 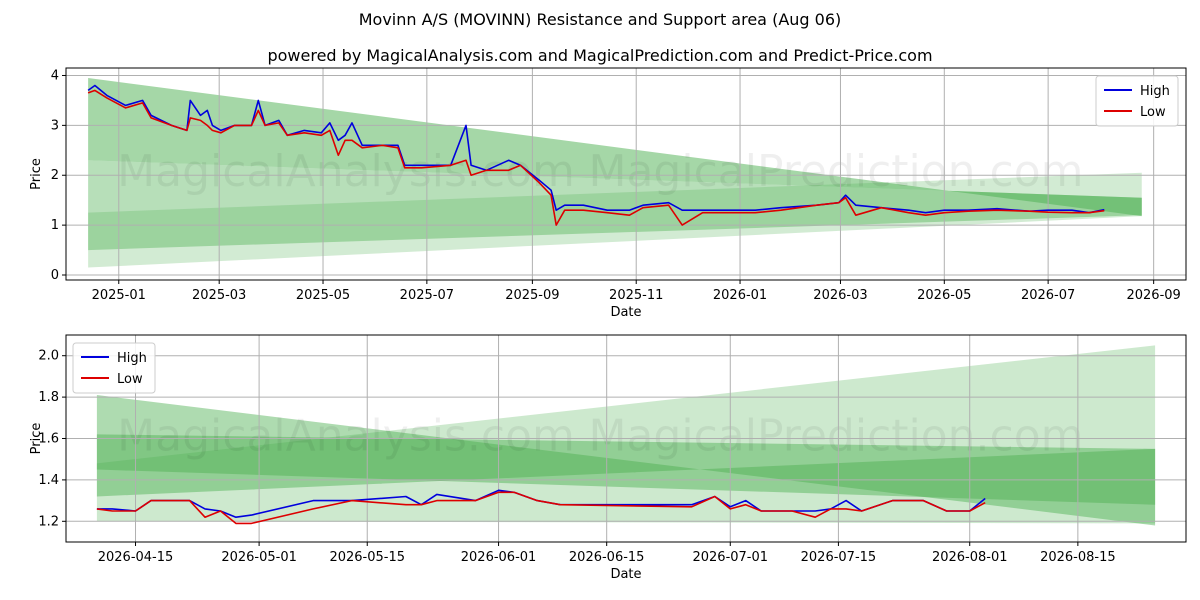 What do you see at coordinates (532, 295) in the screenshot?
I see `x-tick-label: 2025-09` at bounding box center [532, 295].